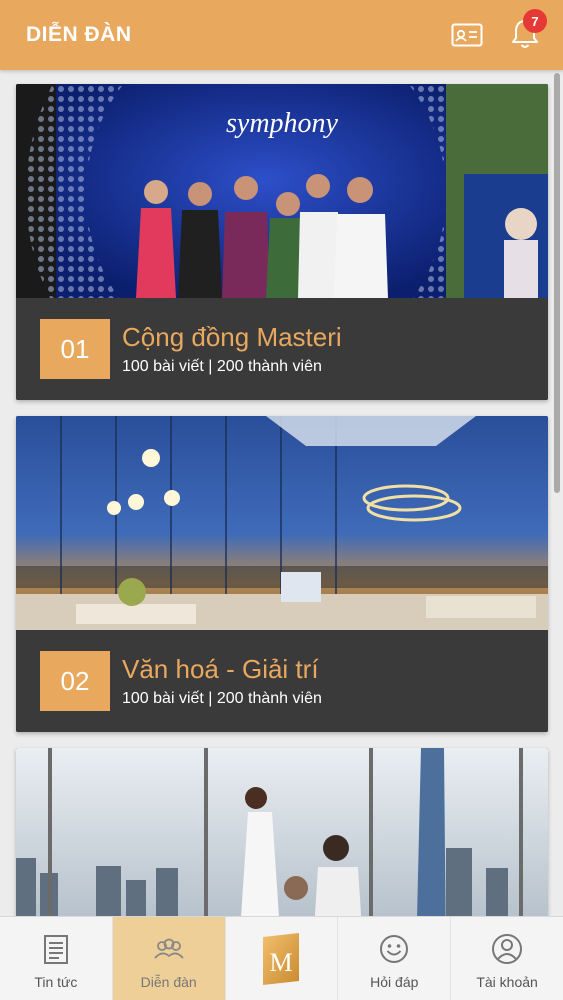 Image resolution: width=563 pixels, height=1000 pixels. I want to click on nav-news: Tin tức, so click(56, 958).